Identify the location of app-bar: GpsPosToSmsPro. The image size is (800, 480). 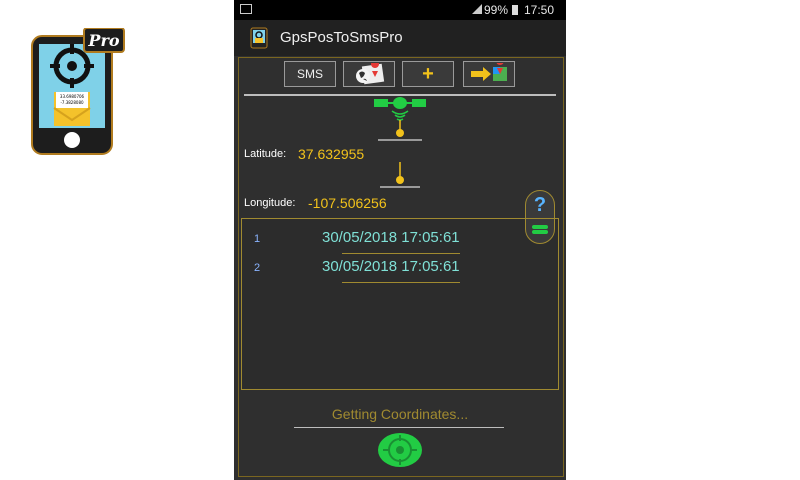
(400, 38).